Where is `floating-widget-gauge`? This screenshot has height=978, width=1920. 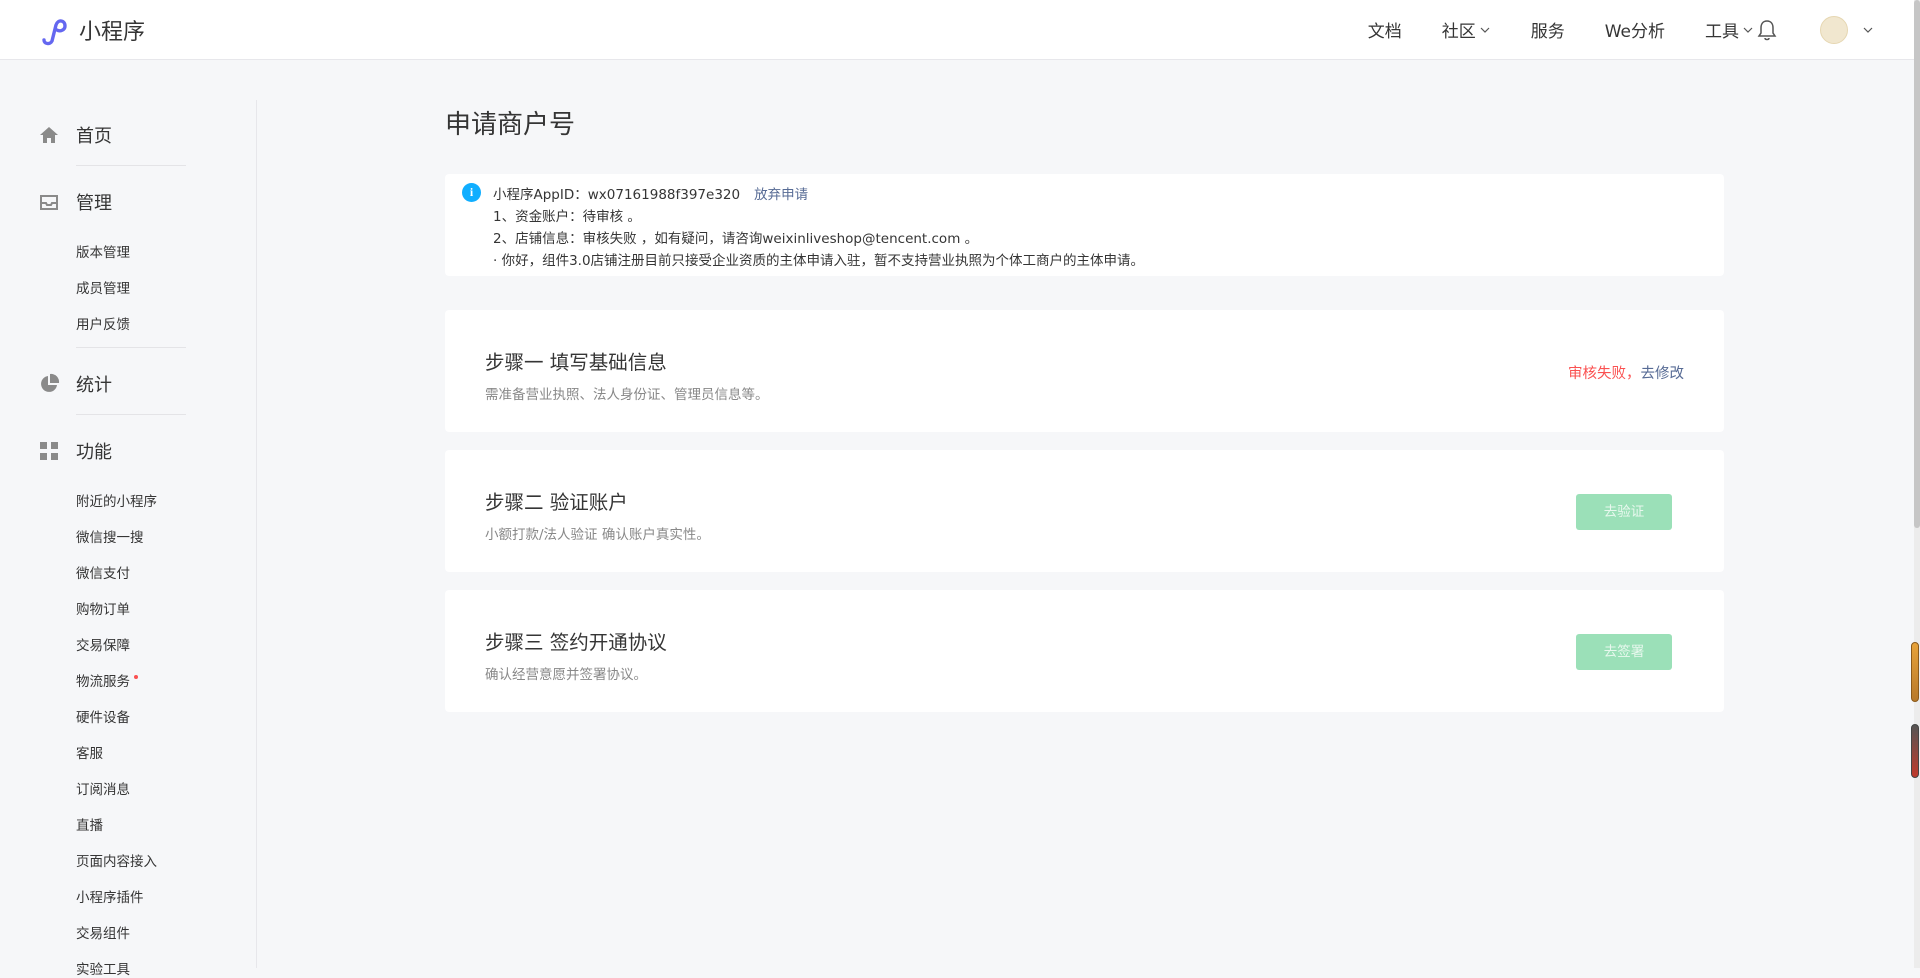
floating-widget-gauge is located at coordinates (1915, 672).